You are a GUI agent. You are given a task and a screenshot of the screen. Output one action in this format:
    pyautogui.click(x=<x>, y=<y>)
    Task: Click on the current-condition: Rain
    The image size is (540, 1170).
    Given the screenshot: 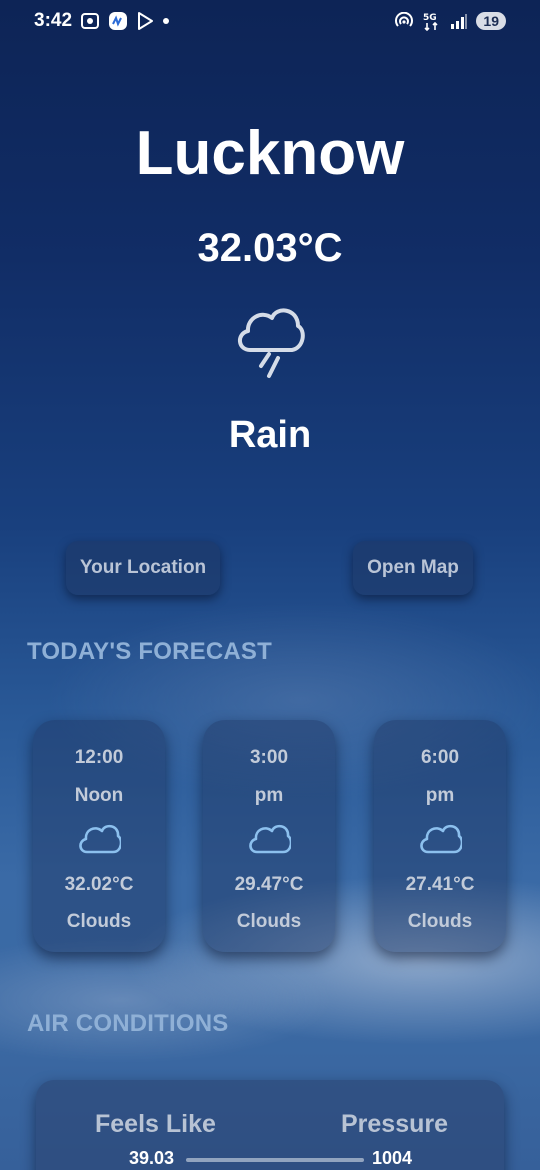 What is the action you would take?
    pyautogui.click(x=270, y=435)
    